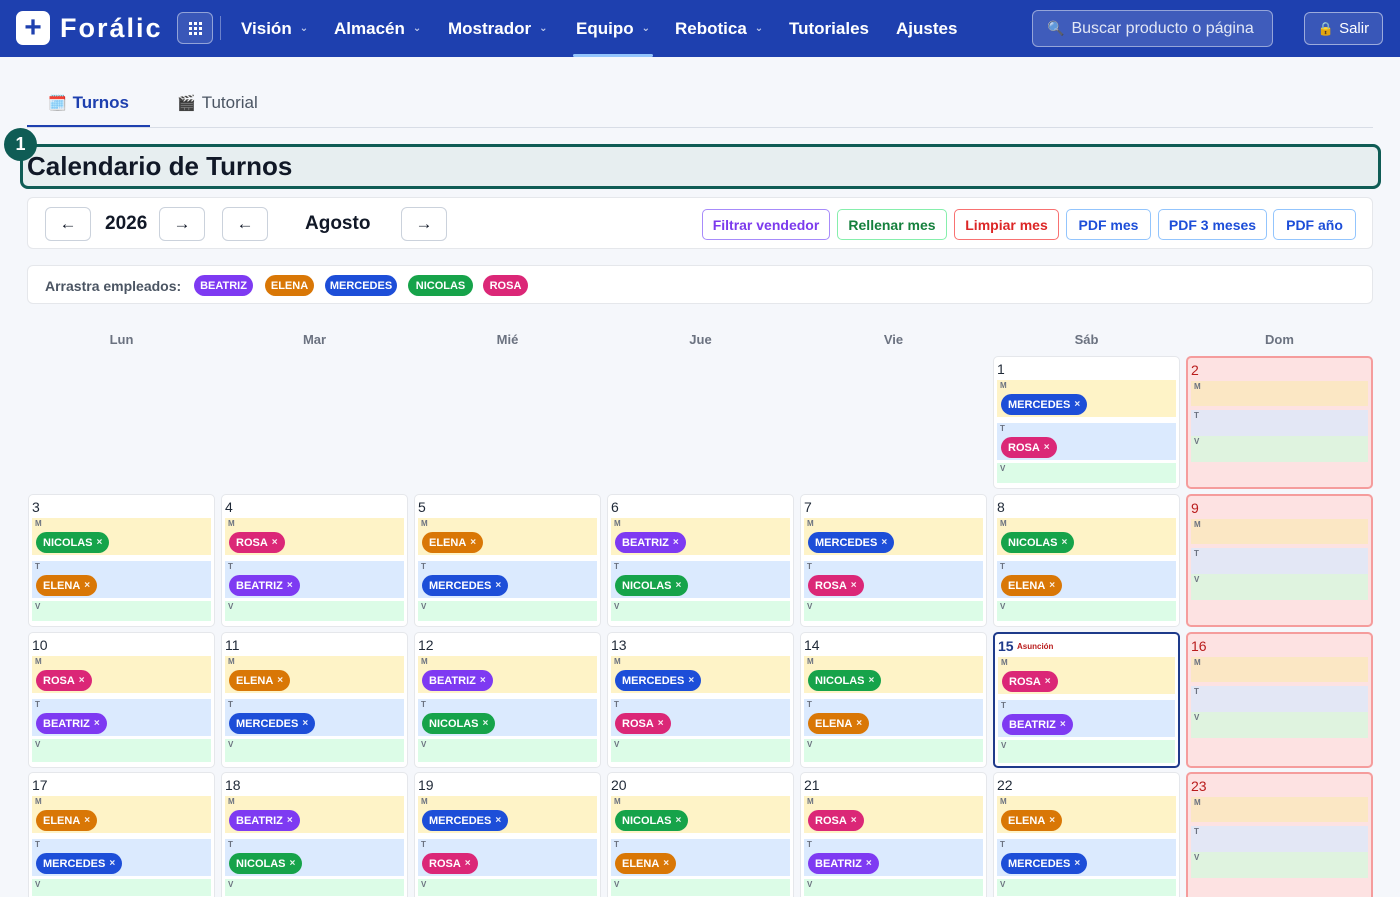 This screenshot has height=897, width=1400. What do you see at coordinates (700, 560) in the screenshot?
I see `calendar-day-6: 6 M BEATRIZ × T NICOLAS × V` at bounding box center [700, 560].